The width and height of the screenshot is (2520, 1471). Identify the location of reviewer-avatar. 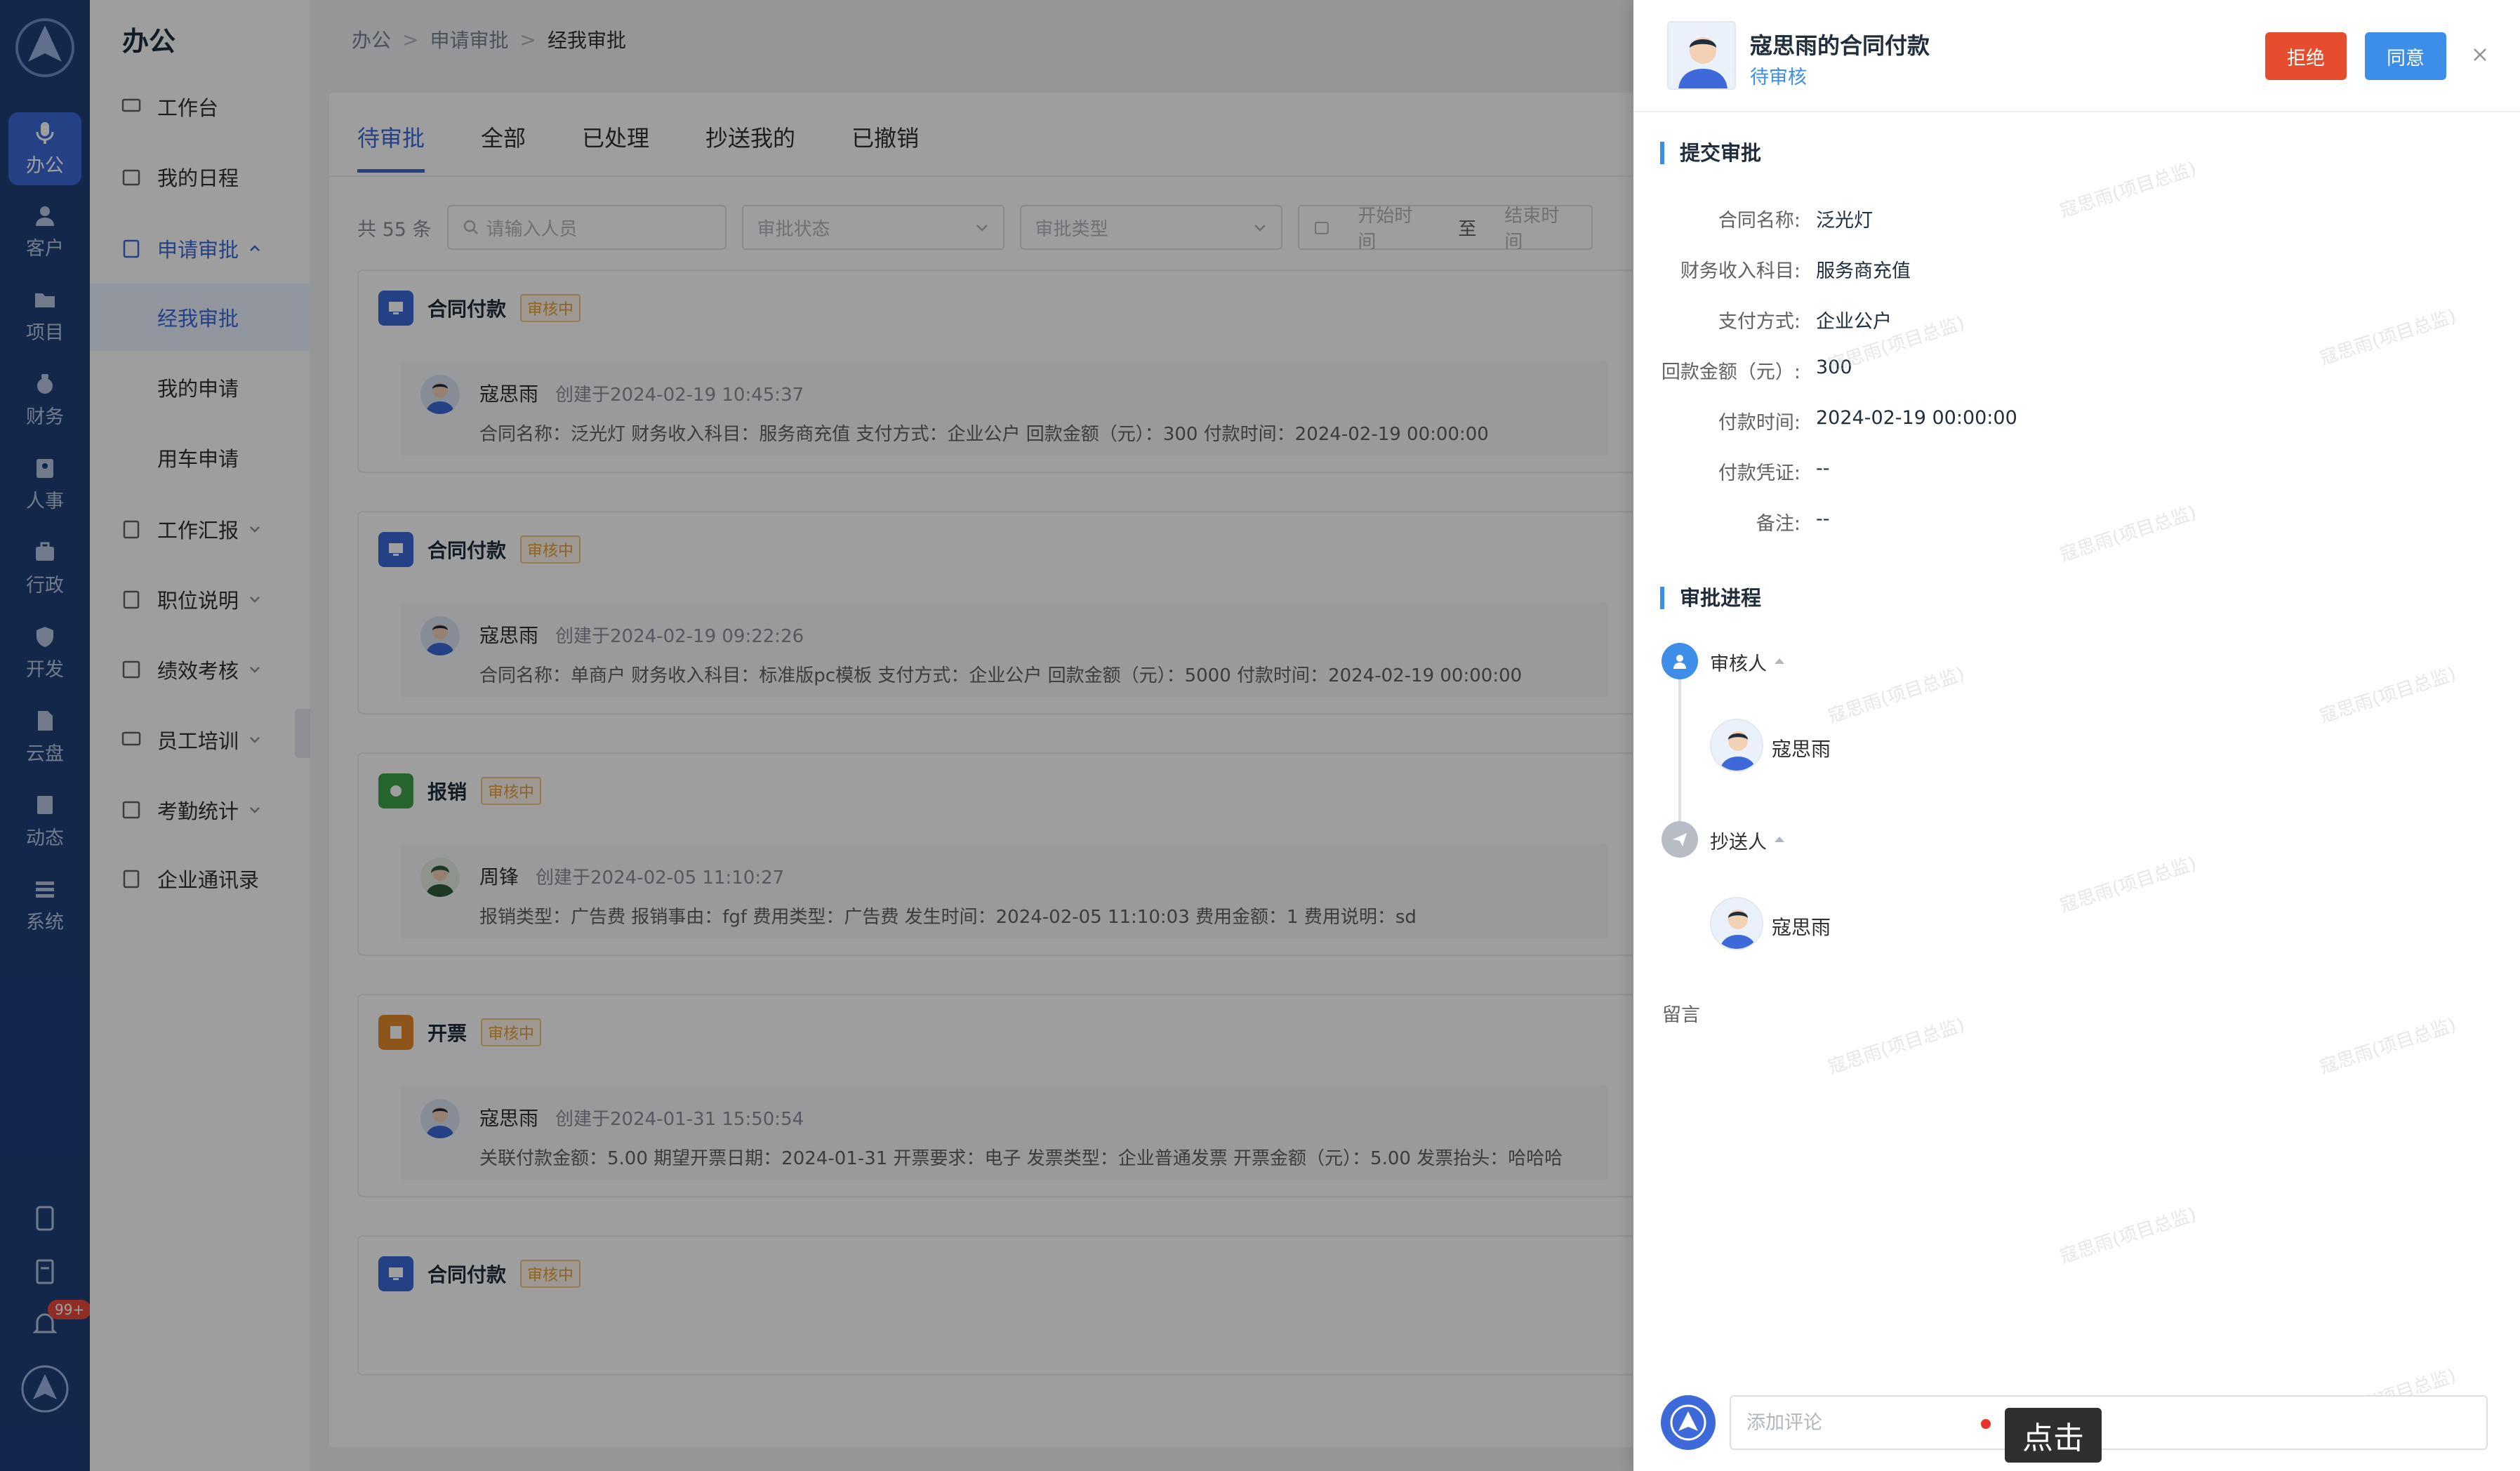
(1736, 745).